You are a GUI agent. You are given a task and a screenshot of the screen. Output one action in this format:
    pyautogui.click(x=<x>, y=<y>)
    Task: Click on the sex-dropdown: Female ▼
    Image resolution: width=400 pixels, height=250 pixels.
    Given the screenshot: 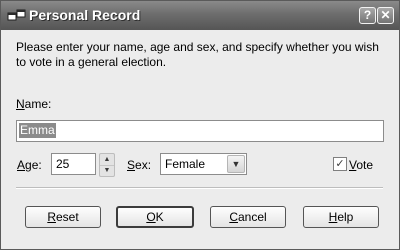 What is the action you would take?
    pyautogui.click(x=203, y=164)
    